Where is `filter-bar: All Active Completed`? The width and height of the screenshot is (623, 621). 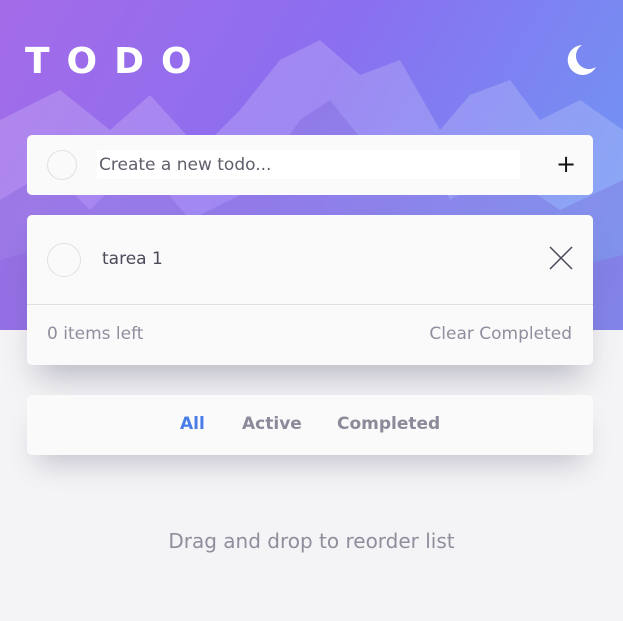
filter-bar: All Active Completed is located at coordinates (310, 425).